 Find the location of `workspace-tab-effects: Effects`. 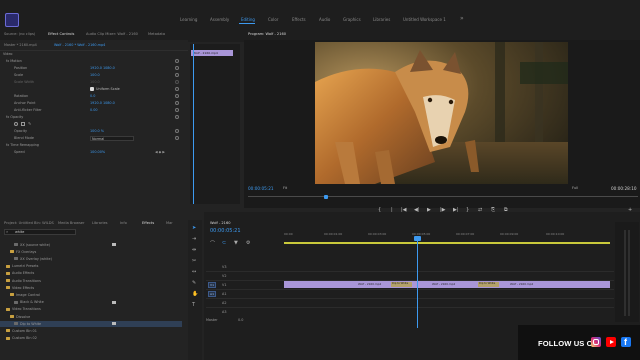

workspace-tab-effects: Effects is located at coordinates (299, 19).